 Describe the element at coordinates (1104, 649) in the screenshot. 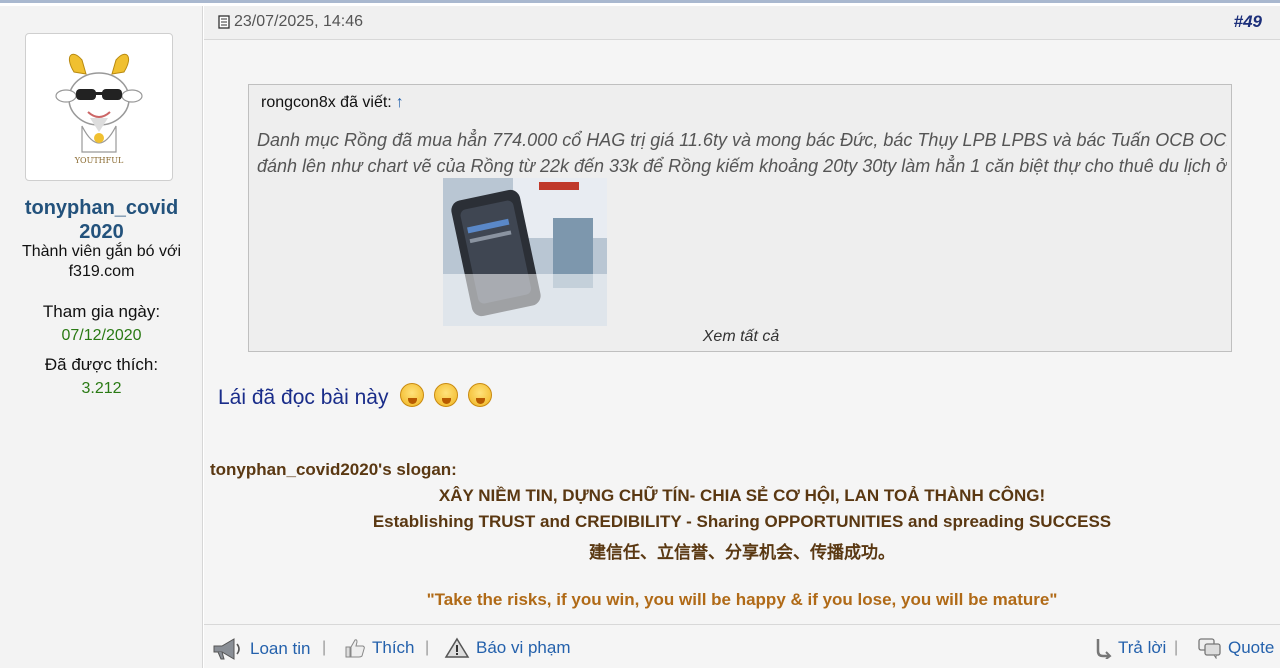

I see `reply-arrow-icon` at that location.